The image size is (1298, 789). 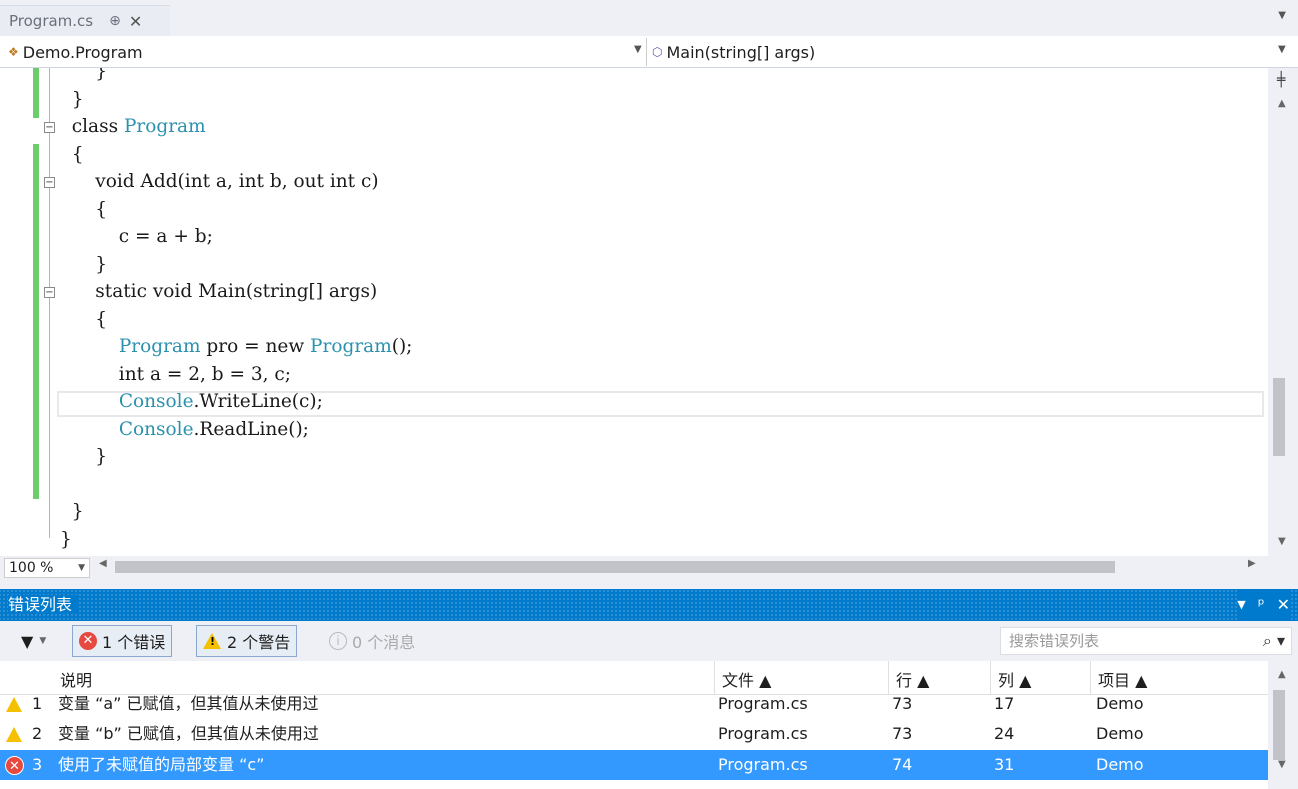 What do you see at coordinates (1122, 679) in the screenshot?
I see `column-project: 项目 ▲` at bounding box center [1122, 679].